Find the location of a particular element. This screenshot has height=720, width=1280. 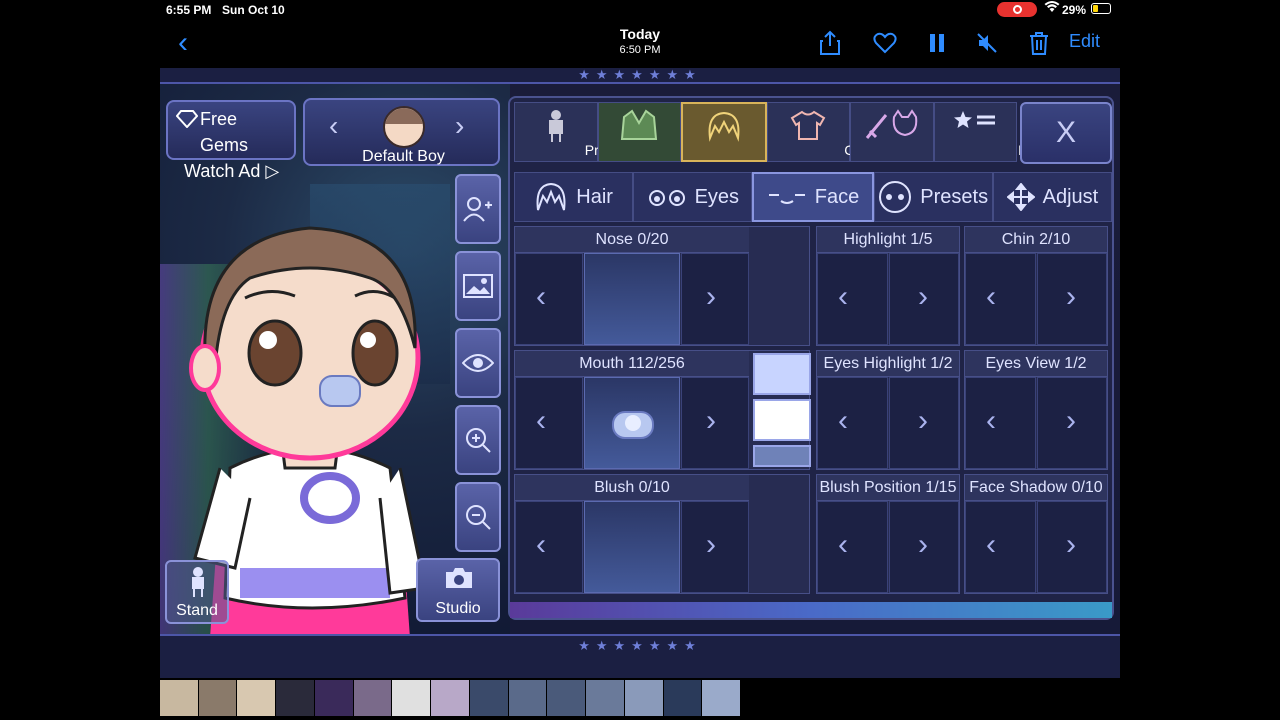

eyes-view-next: › is located at coordinates (1072, 423).